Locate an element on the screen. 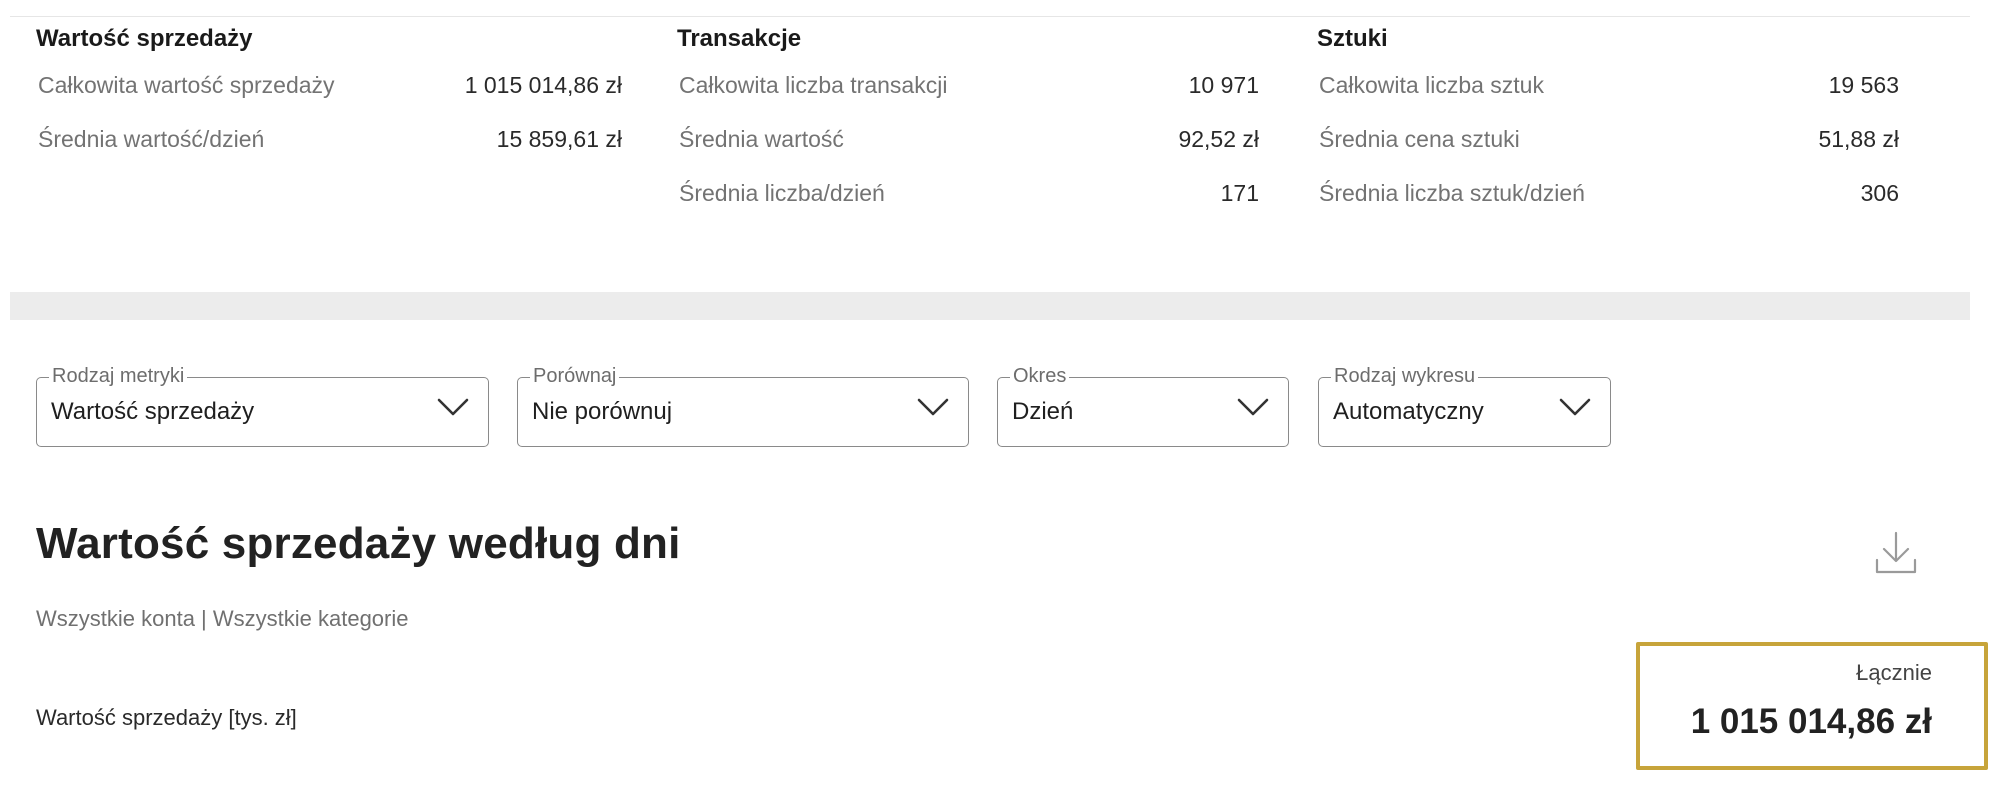 This screenshot has width=2000, height=793. stat-label: Średnia wartość/dzień is located at coordinates (151, 139).